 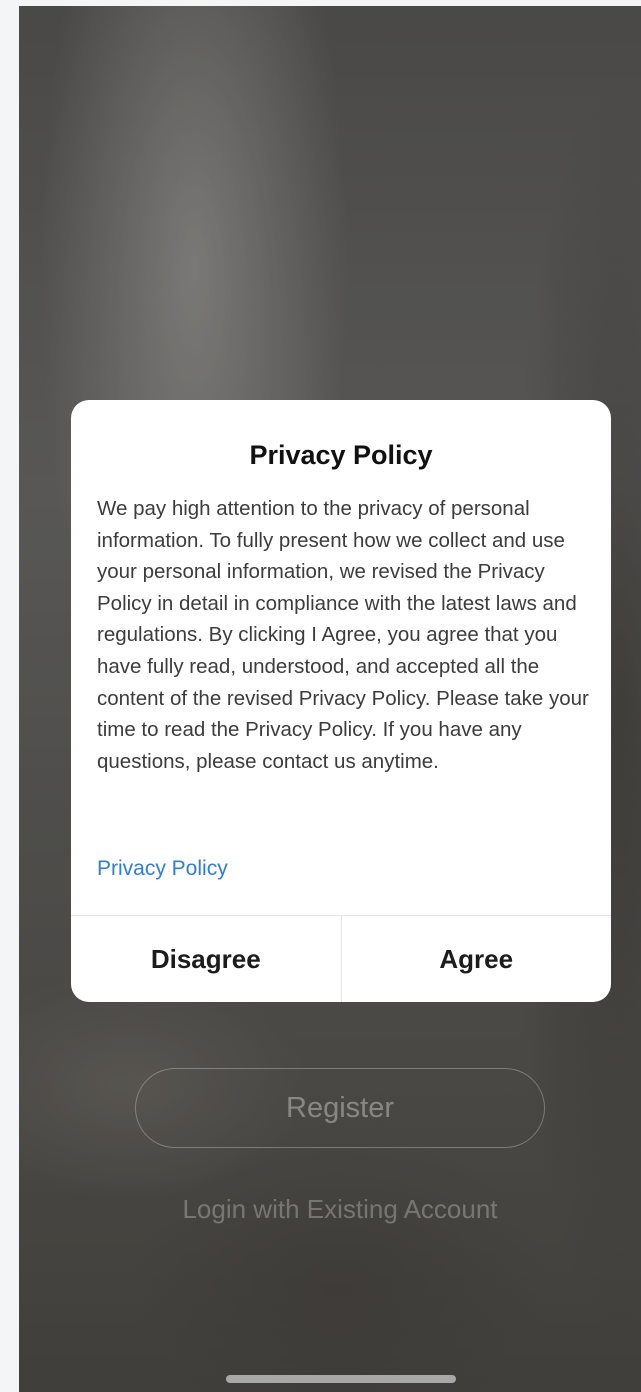 I want to click on disagree-button-label: Disagree, so click(x=205, y=959).